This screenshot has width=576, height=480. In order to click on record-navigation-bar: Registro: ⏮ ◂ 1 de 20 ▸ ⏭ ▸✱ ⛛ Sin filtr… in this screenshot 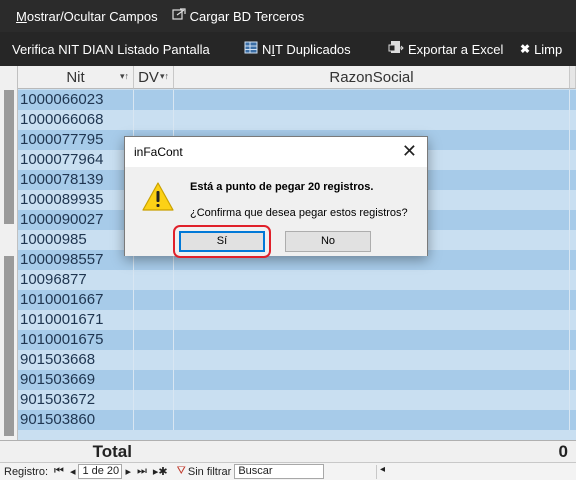, I will do `click(288, 471)`.